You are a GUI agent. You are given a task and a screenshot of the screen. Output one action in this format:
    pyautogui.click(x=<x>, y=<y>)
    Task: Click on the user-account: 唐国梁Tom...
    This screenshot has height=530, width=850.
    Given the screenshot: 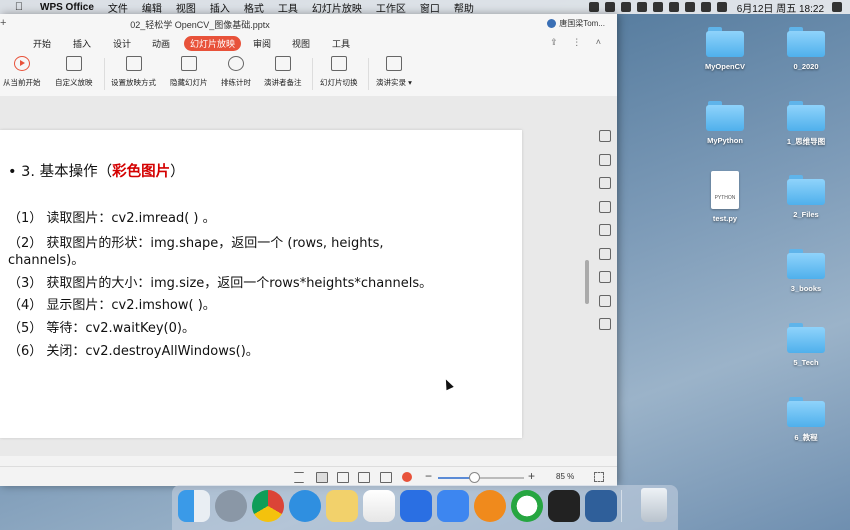 What is the action you would take?
    pyautogui.click(x=576, y=23)
    